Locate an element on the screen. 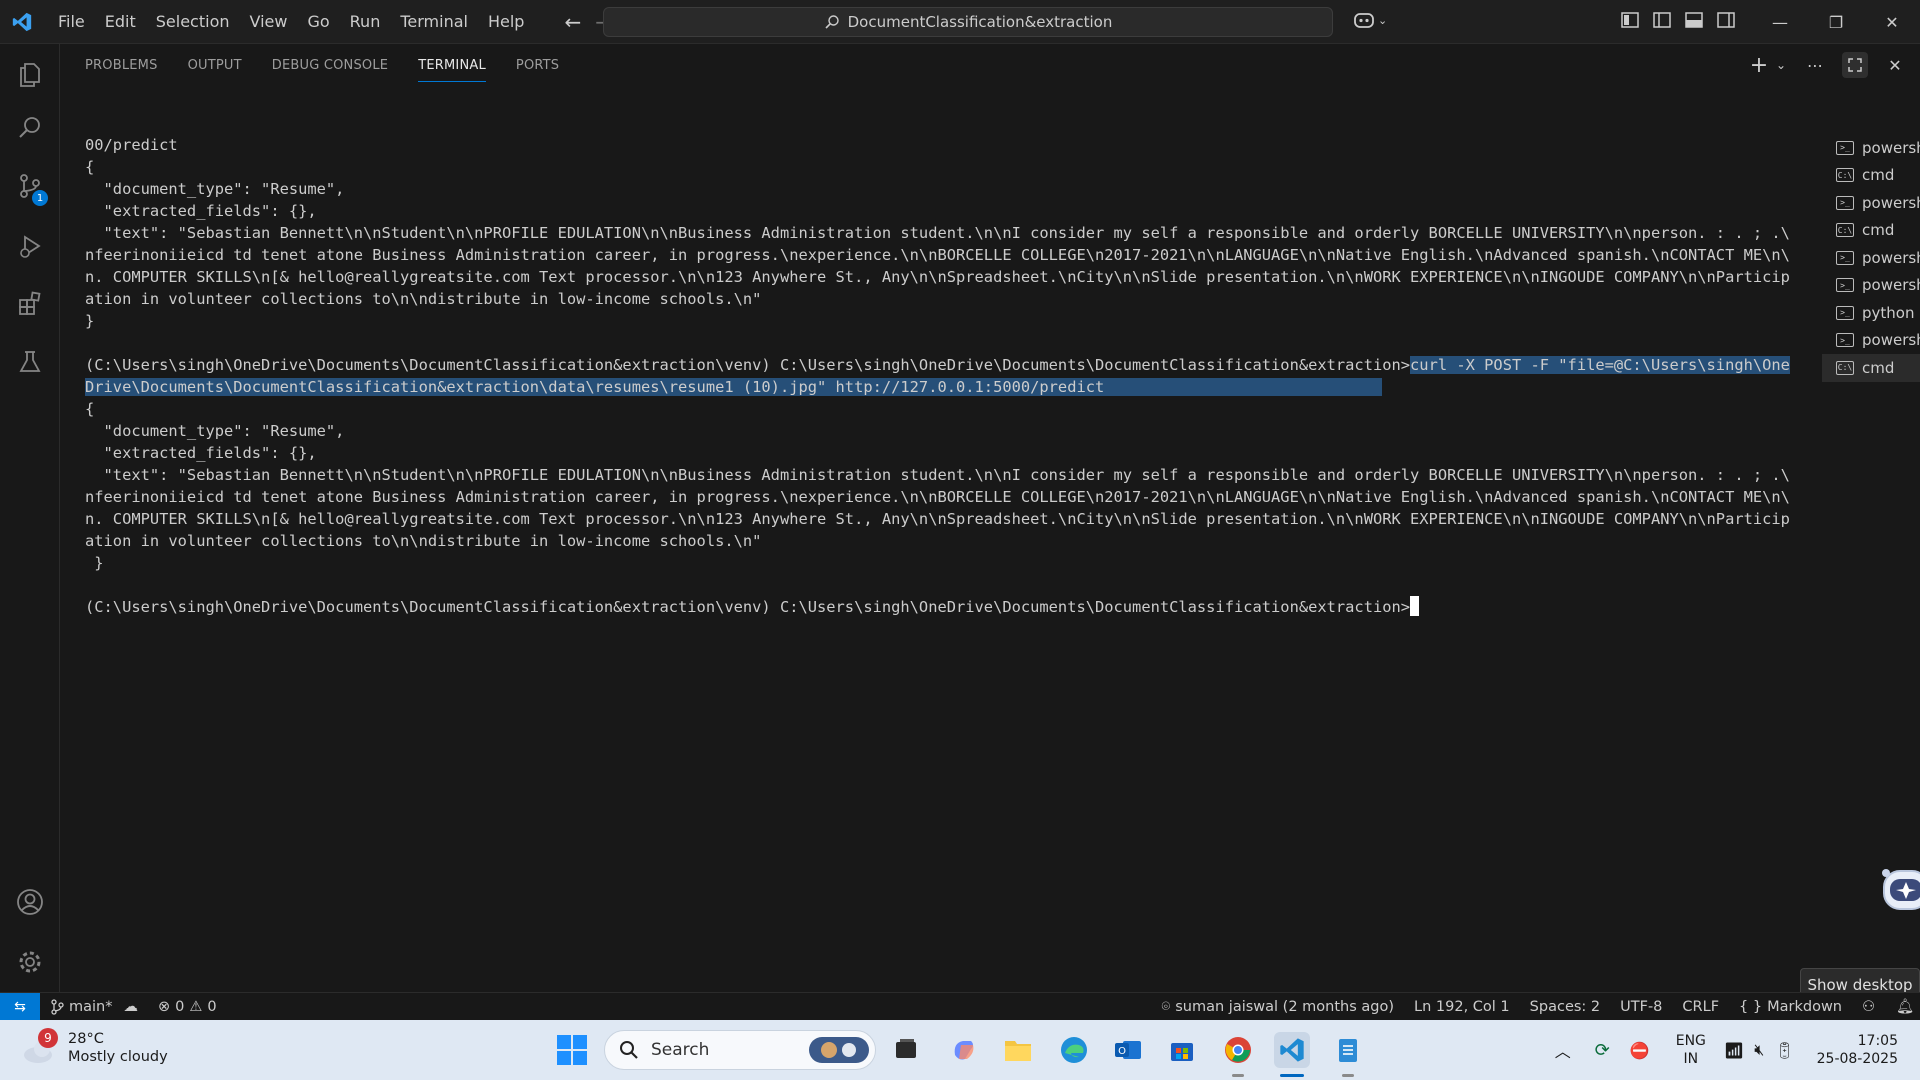 This screenshot has width=1920, height=1080. task-view-icon is located at coordinates (906, 1050).